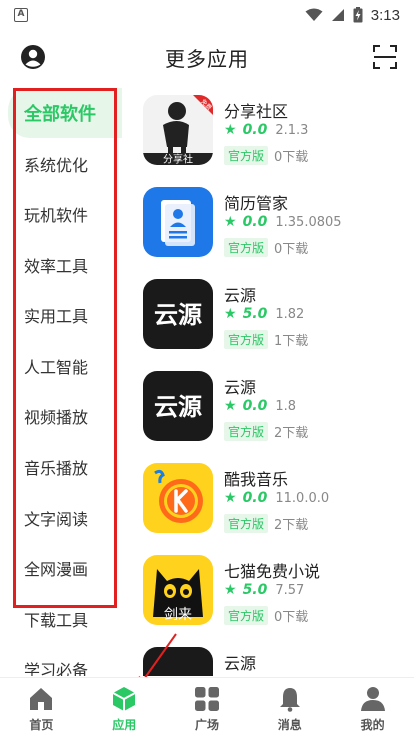 This screenshot has width=414, height=737. I want to click on category-phone-tweaks: 玩机软件, so click(61, 214).